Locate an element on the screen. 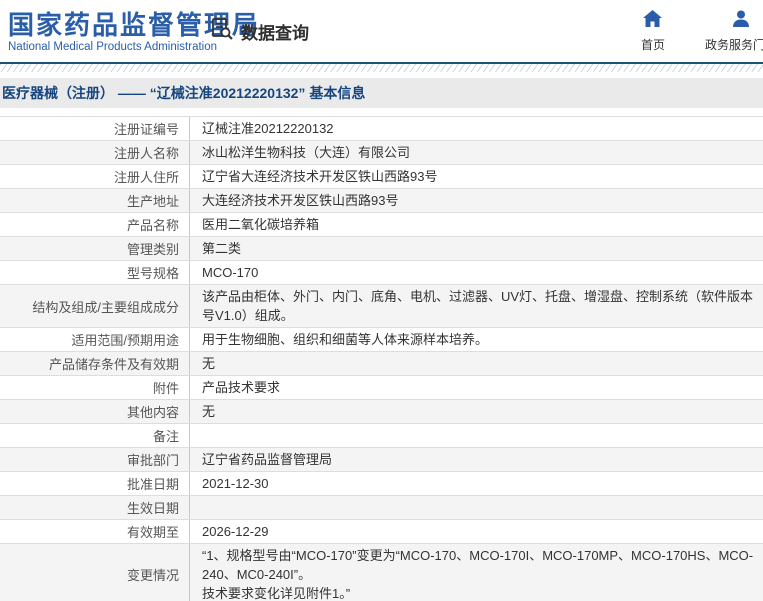 This screenshot has height=601, width=763. row-label: 型号规格 is located at coordinates (95, 272).